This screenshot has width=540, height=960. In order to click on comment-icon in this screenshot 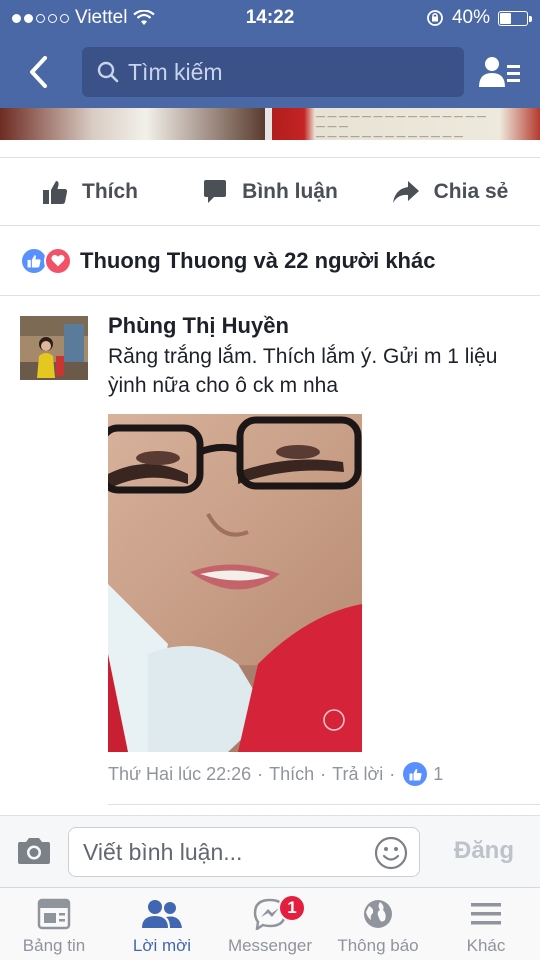, I will do `click(215, 191)`.